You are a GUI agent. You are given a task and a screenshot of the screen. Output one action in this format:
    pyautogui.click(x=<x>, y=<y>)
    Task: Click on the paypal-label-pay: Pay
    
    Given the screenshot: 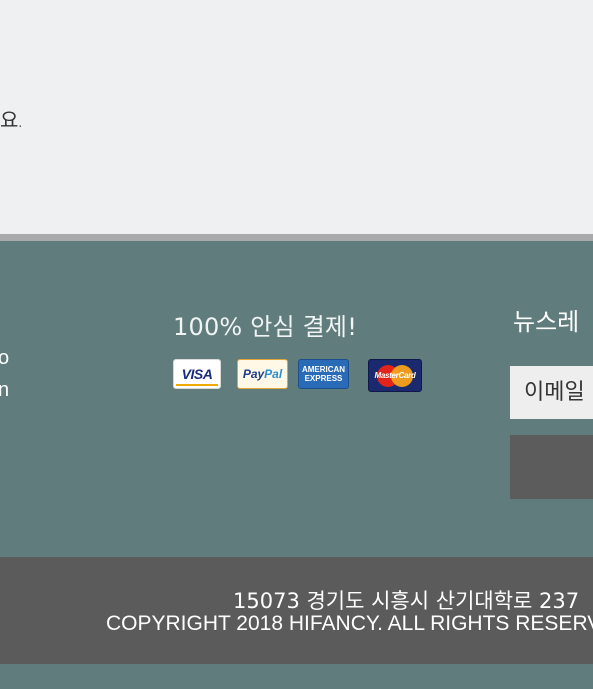 What is the action you would take?
    pyautogui.click(x=253, y=374)
    